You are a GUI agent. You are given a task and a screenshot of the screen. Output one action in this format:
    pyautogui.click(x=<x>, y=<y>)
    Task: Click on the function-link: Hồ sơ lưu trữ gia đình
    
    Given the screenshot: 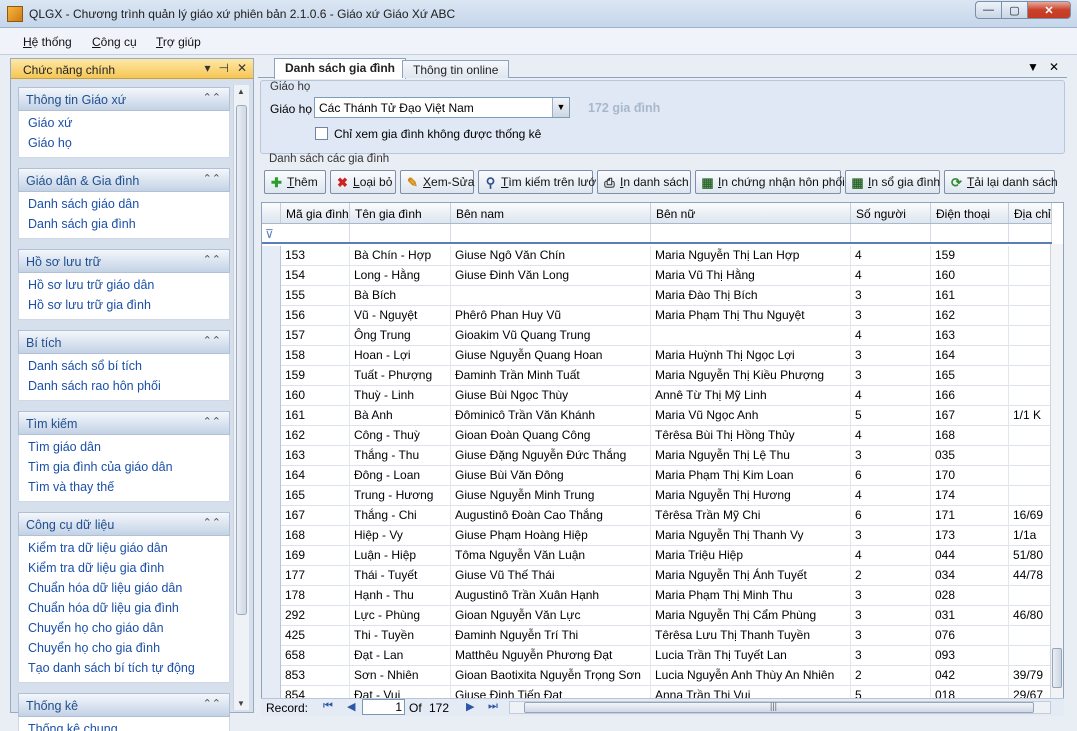 What is the action you would take?
    pyautogui.click(x=124, y=305)
    